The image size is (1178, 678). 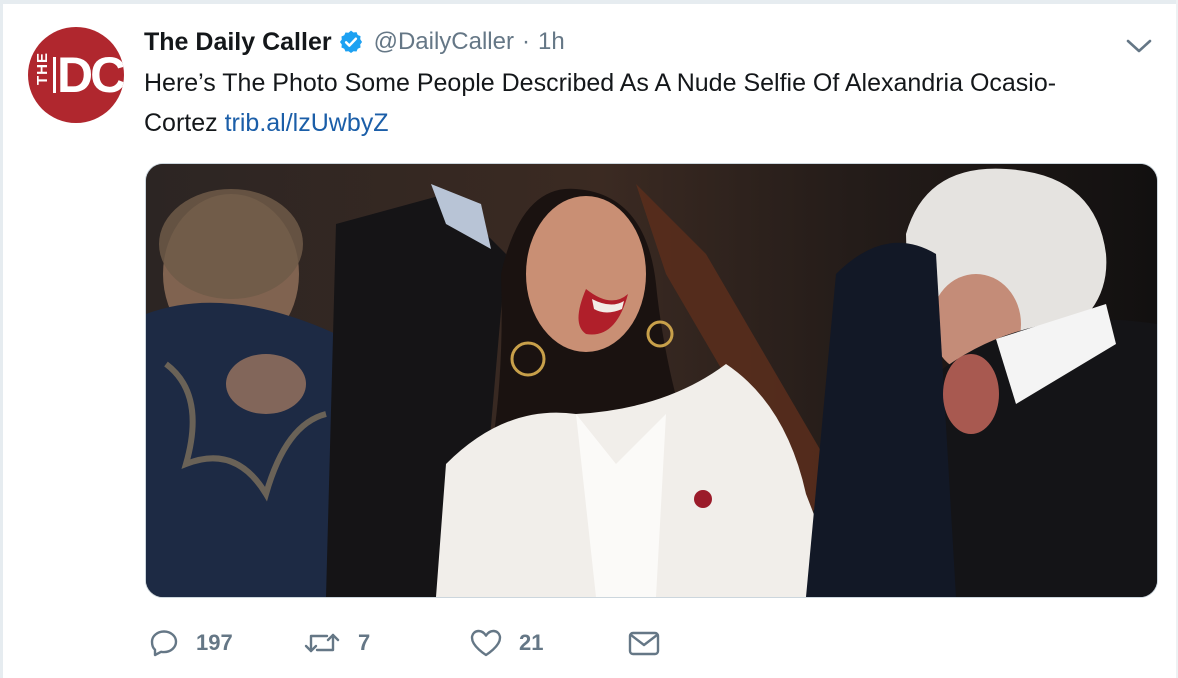 I want to click on tweet-actions: 197 7 21, so click(x=589, y=643).